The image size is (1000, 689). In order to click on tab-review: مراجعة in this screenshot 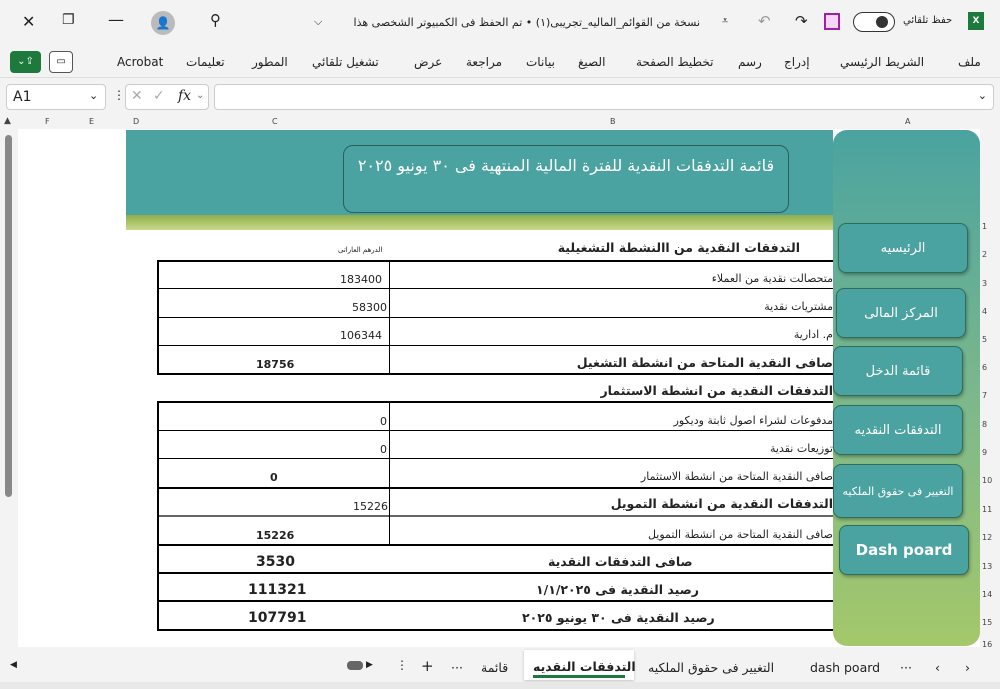, I will do `click(484, 62)`.